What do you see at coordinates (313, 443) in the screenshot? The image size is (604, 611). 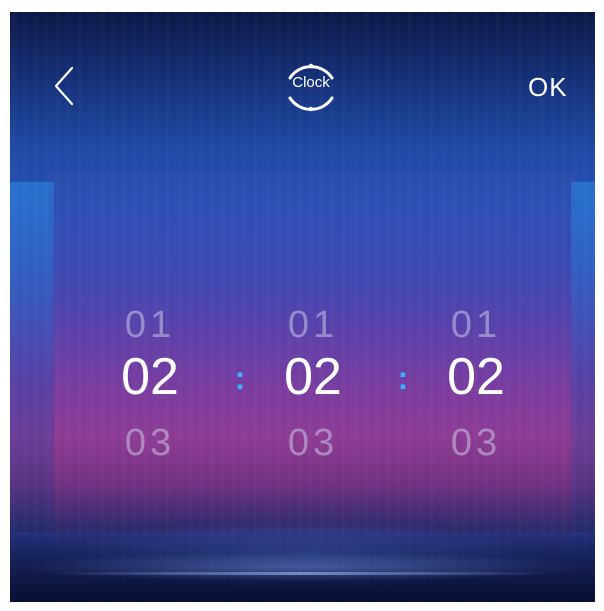 I see `minutes-next-value: 03` at bounding box center [313, 443].